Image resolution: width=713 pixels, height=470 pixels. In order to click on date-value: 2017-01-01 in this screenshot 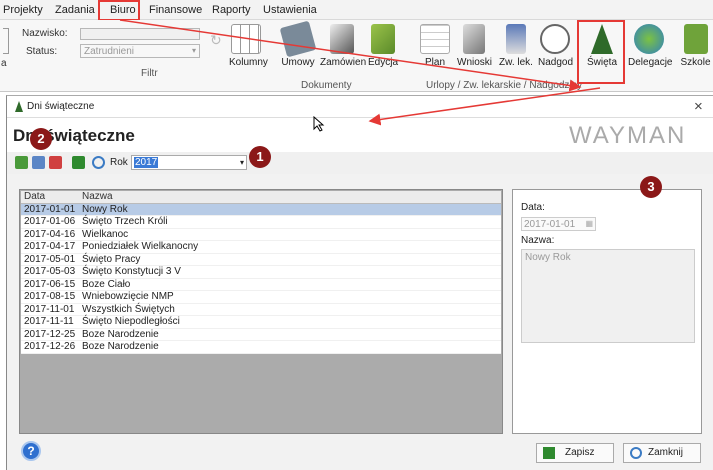, I will do `click(550, 224)`.